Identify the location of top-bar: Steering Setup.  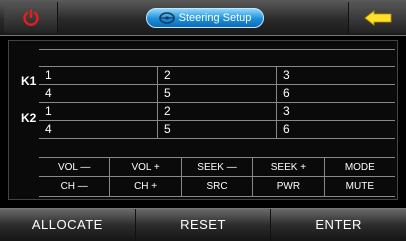
(203, 18).